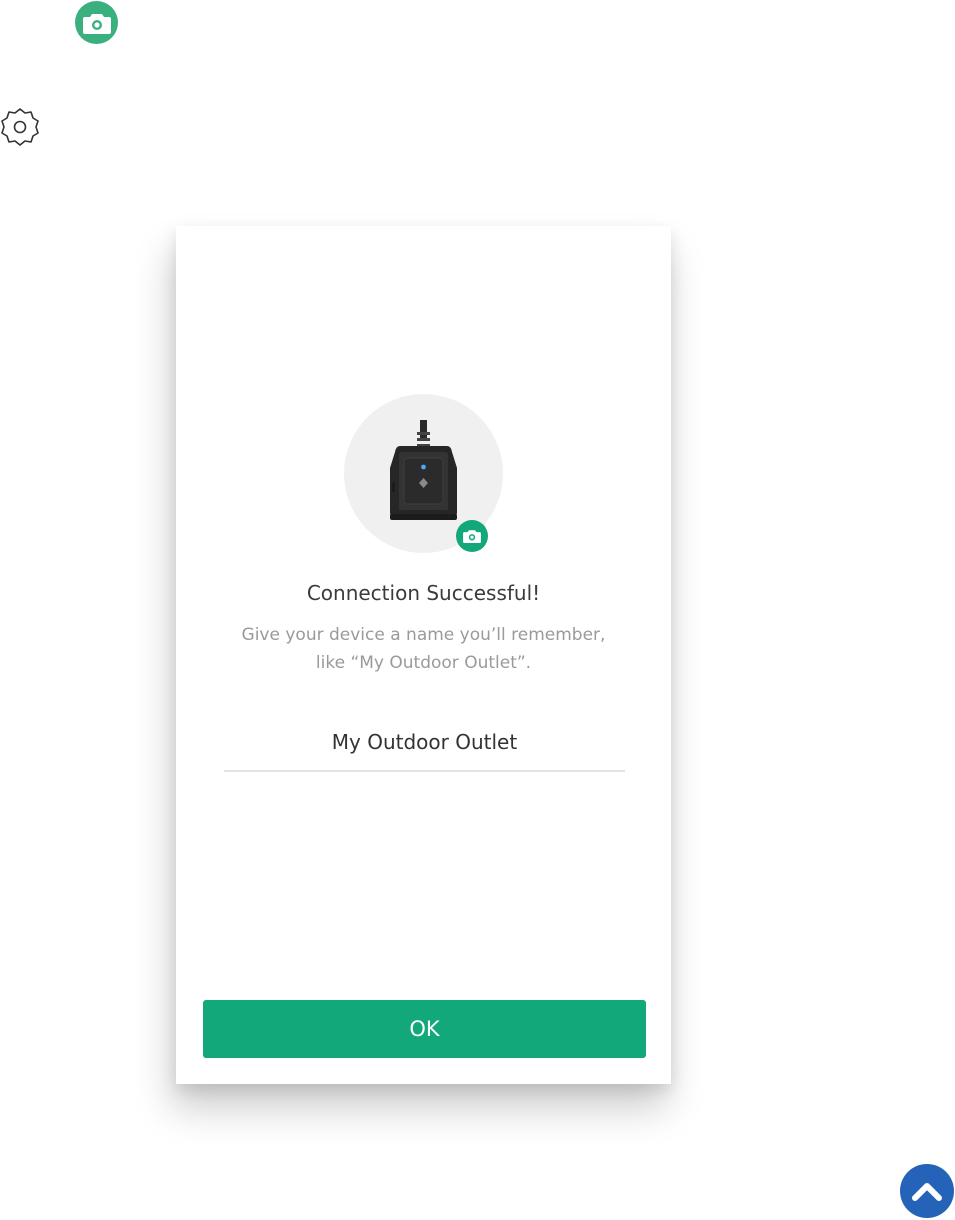 This screenshot has height=1220, width=955. I want to click on change-device-photo-button, so click(472, 536).